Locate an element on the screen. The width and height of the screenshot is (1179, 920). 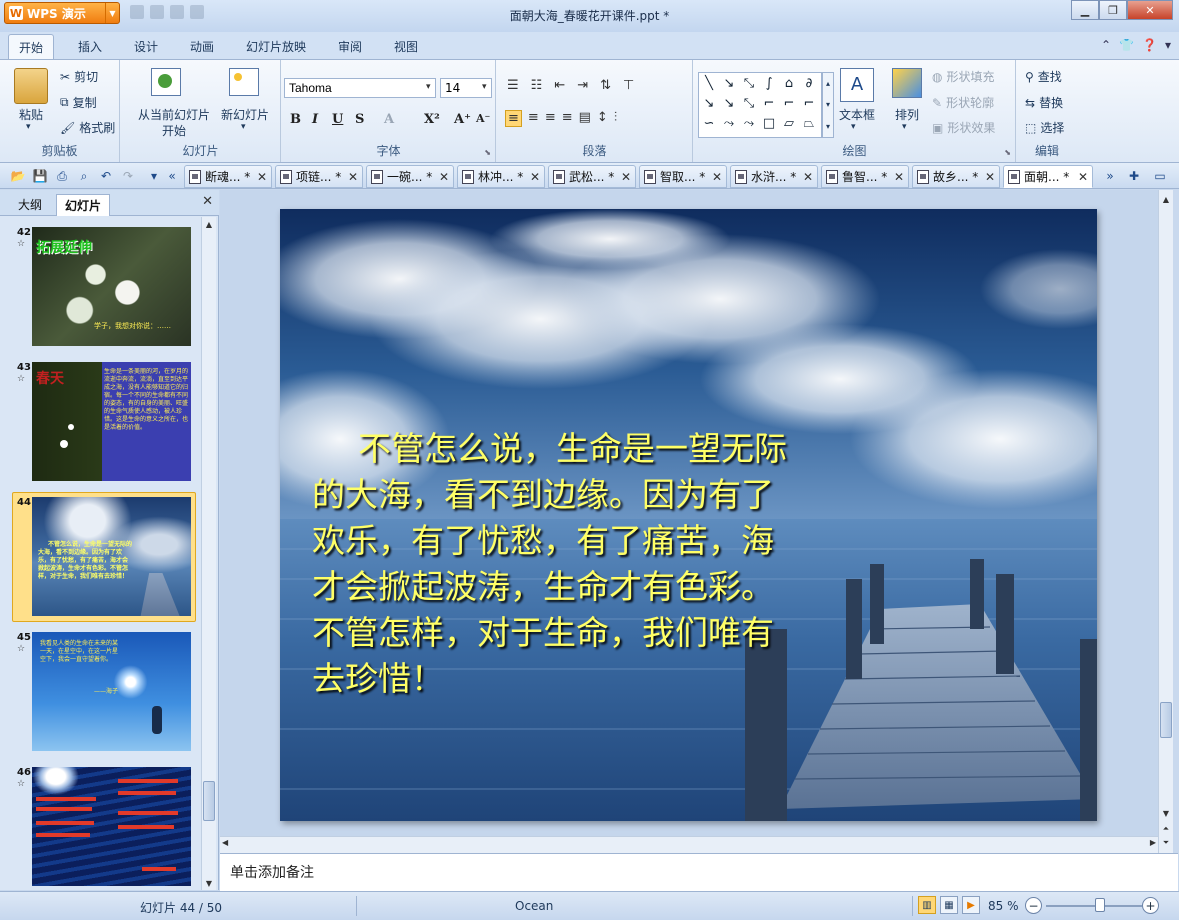
minimize-button: ▁ is located at coordinates (1085, 10).